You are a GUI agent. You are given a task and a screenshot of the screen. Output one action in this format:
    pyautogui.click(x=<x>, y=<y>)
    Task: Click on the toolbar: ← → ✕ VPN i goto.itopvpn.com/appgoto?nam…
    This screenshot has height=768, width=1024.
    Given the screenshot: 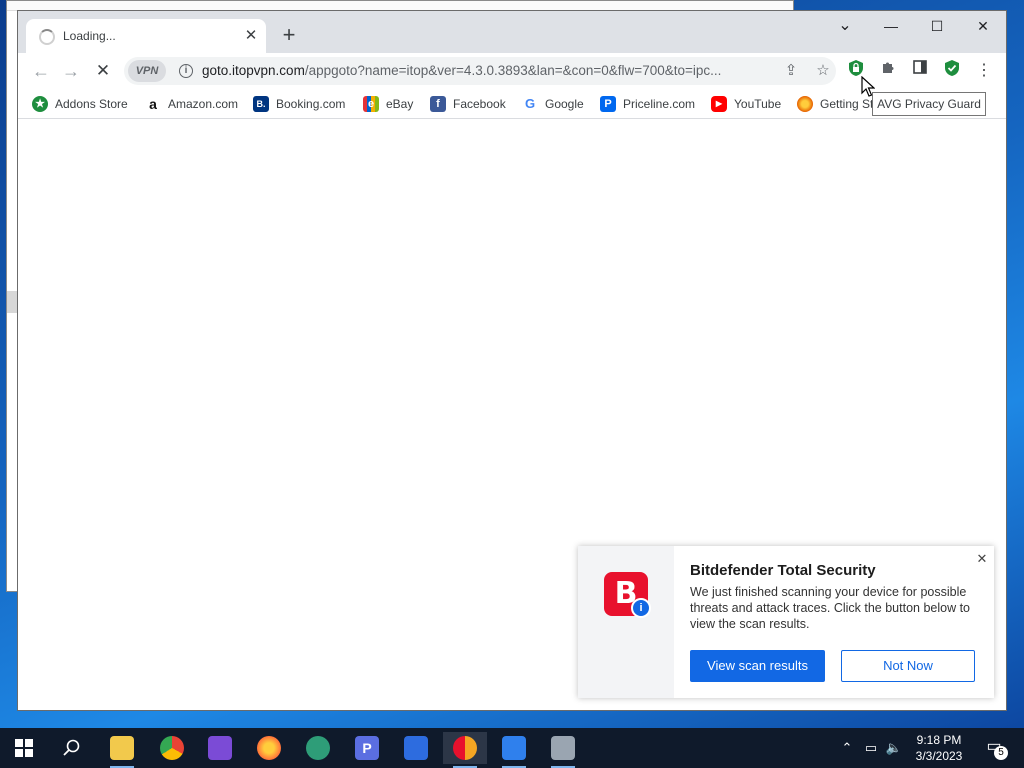 What is the action you would take?
    pyautogui.click(x=512, y=71)
    